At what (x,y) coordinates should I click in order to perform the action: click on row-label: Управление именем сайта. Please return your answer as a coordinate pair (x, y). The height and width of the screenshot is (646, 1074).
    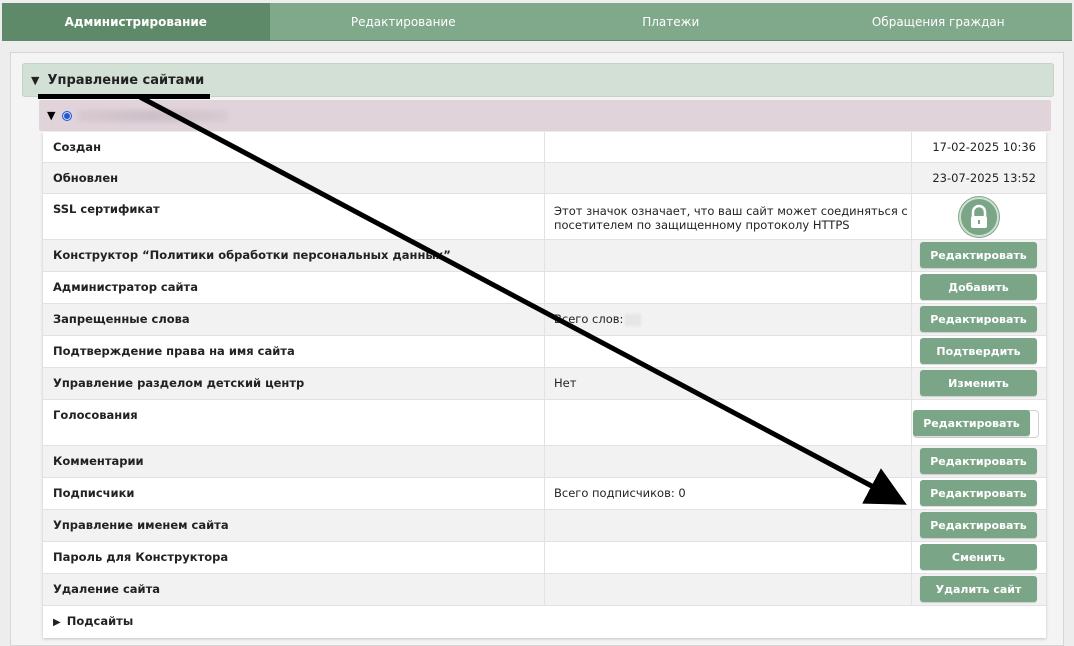
    Looking at the image, I should click on (141, 525).